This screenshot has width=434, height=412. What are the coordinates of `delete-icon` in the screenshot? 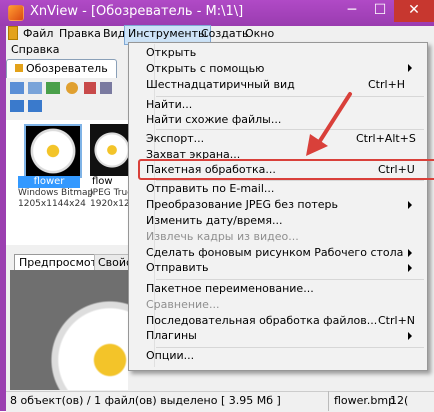 It's located at (90, 88).